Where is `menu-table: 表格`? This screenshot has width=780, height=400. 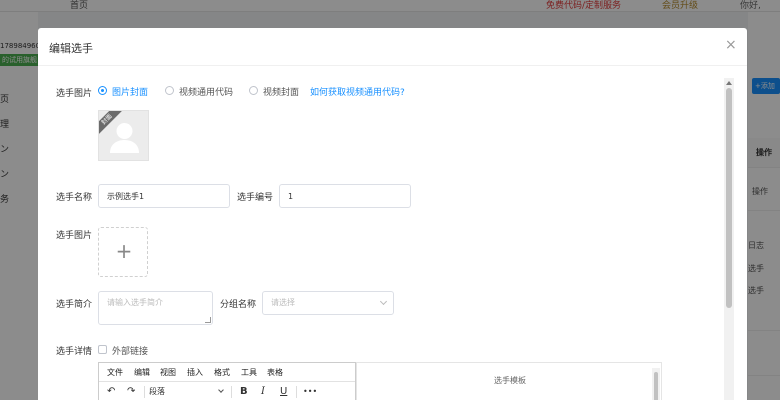 menu-table: 表格 is located at coordinates (275, 372).